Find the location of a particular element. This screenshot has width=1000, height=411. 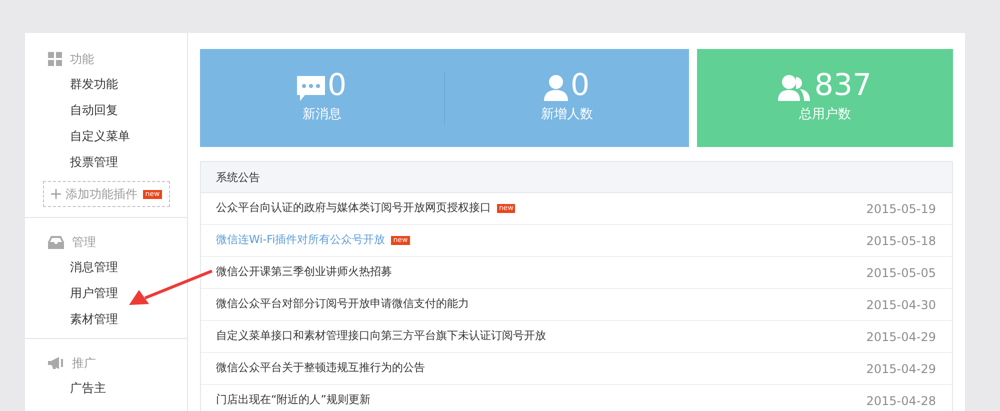

section-title: 功能 is located at coordinates (82, 59).